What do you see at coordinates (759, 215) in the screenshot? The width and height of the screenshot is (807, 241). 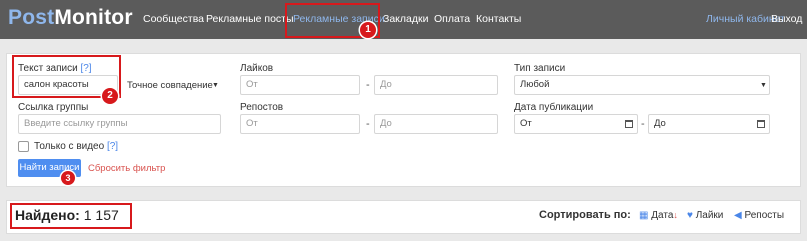 I see `sort-reposts: ◀ Репосты` at bounding box center [759, 215].